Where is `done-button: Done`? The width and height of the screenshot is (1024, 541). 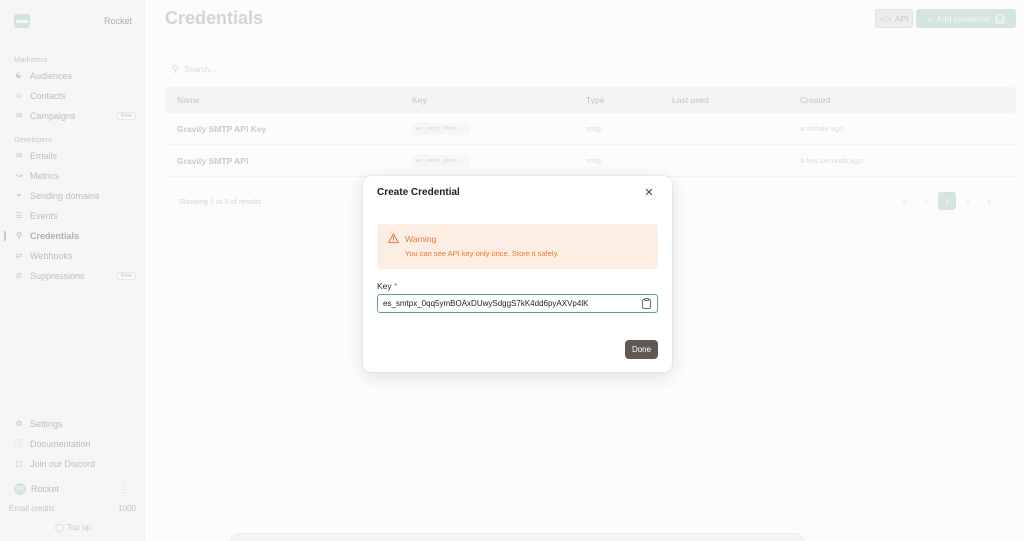
done-button: Done is located at coordinates (641, 349).